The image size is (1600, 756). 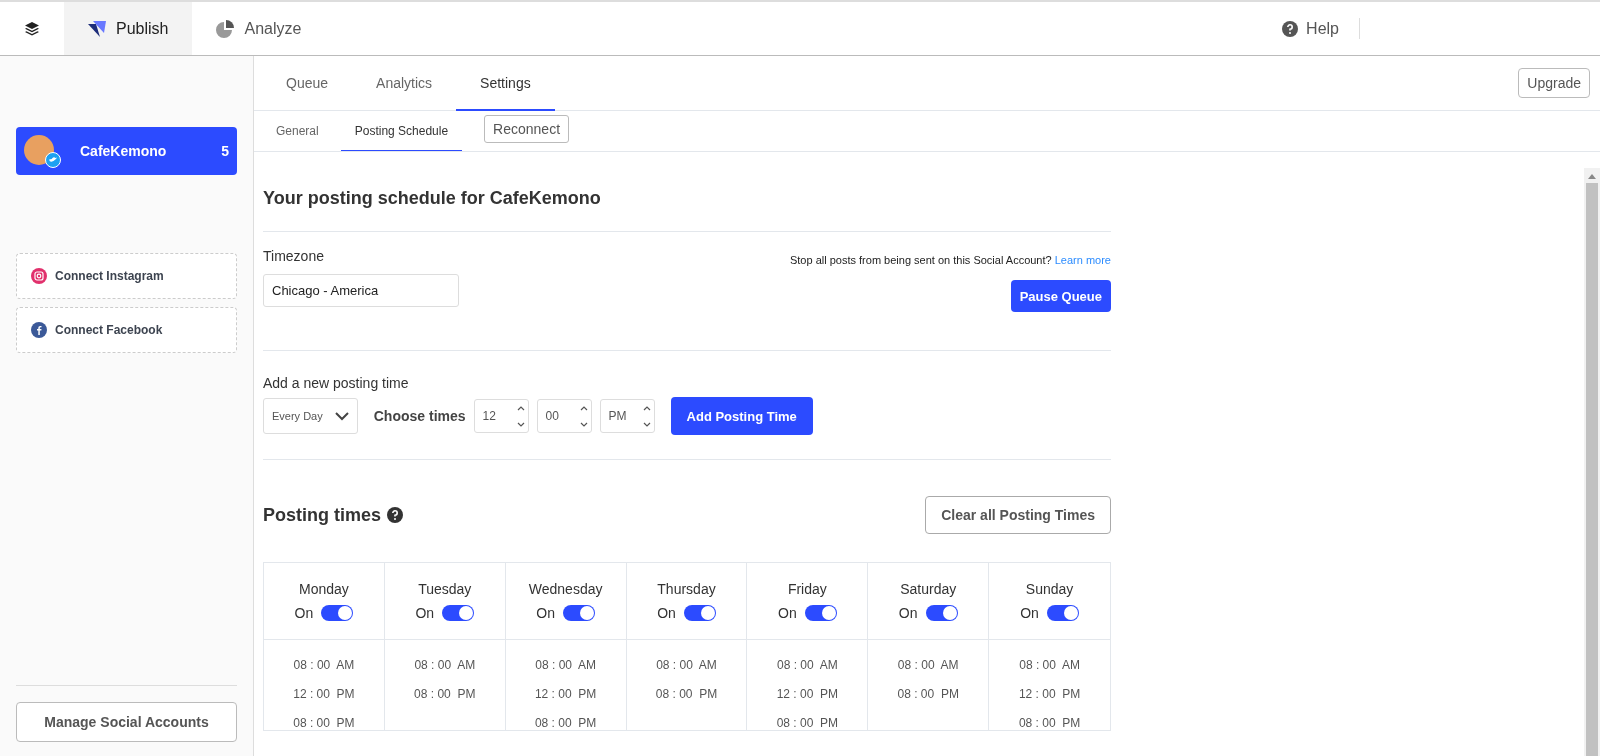 I want to click on paper-plane-icon, so click(x=97, y=28).